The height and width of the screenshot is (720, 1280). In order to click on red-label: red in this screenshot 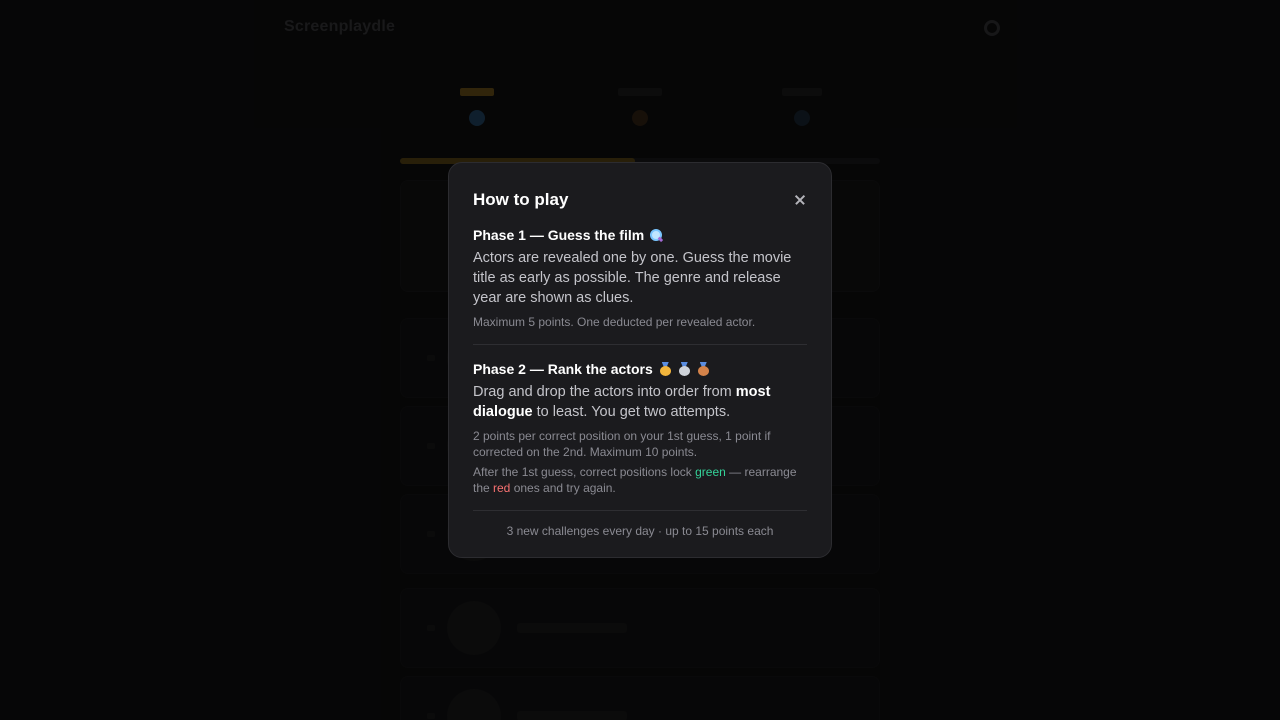, I will do `click(502, 488)`.